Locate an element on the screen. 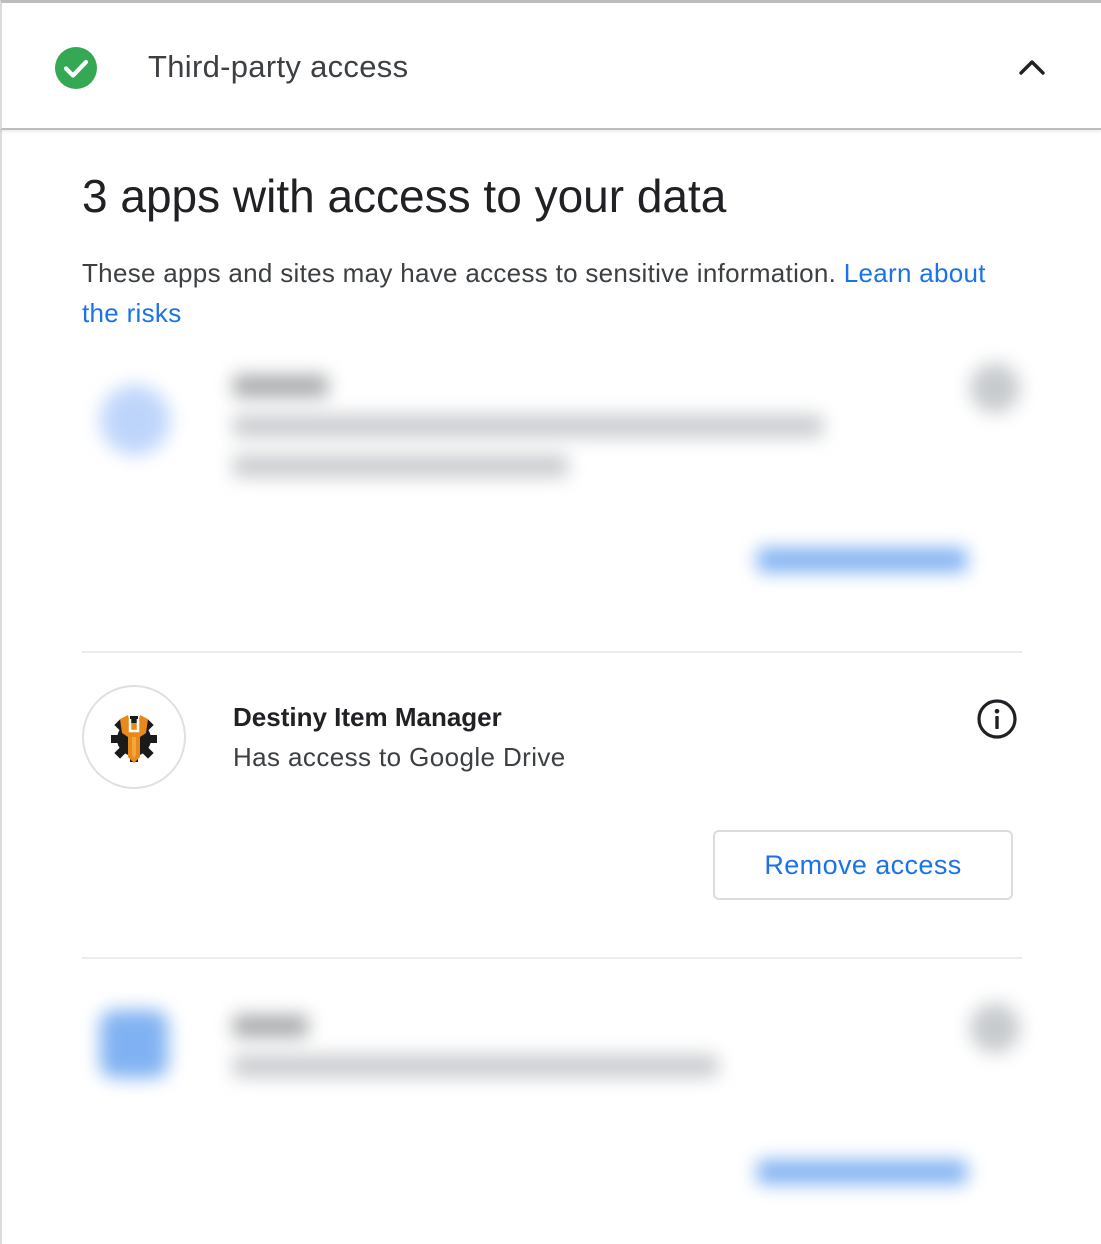 The height and width of the screenshot is (1244, 1101). app-access-detail: Has access to Google Drive is located at coordinates (399, 757).